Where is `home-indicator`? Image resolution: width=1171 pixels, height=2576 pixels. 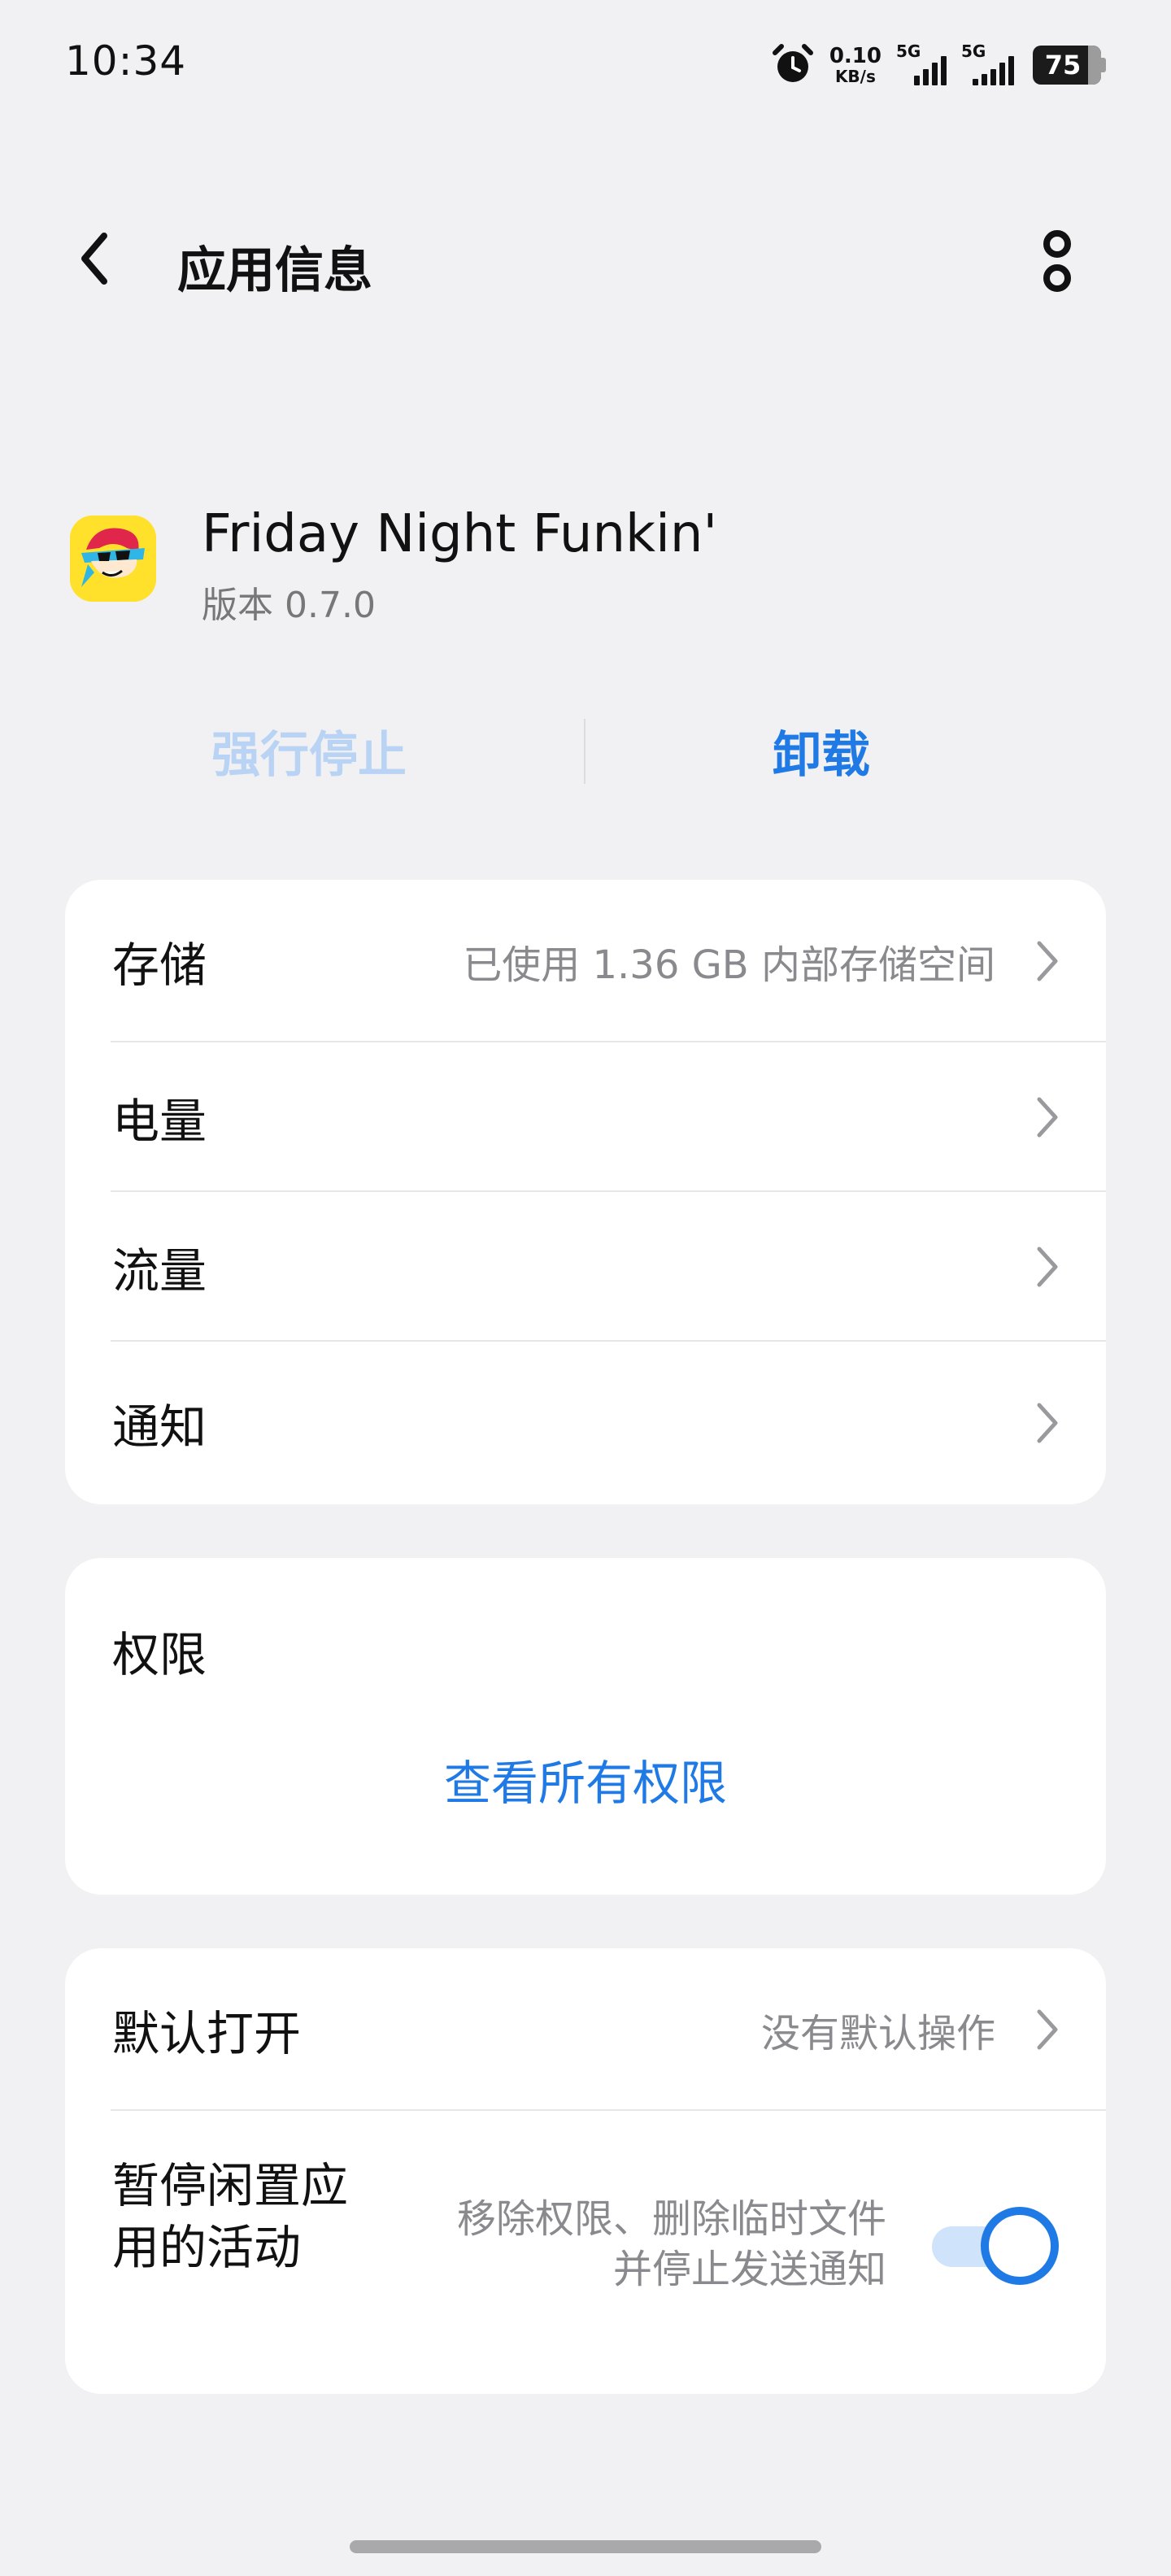
home-indicator is located at coordinates (585, 2547).